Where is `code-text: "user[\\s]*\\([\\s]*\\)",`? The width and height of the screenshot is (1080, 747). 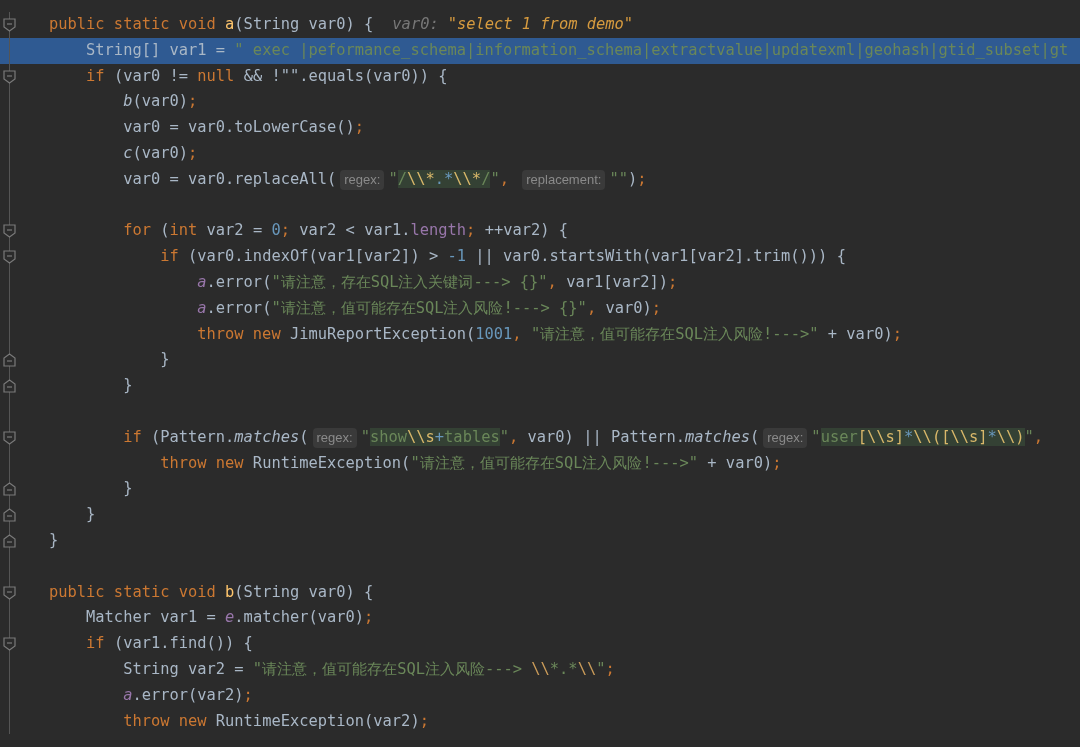
code-text: "user[\\s]*\\([\\s]*\\)", is located at coordinates (927, 437).